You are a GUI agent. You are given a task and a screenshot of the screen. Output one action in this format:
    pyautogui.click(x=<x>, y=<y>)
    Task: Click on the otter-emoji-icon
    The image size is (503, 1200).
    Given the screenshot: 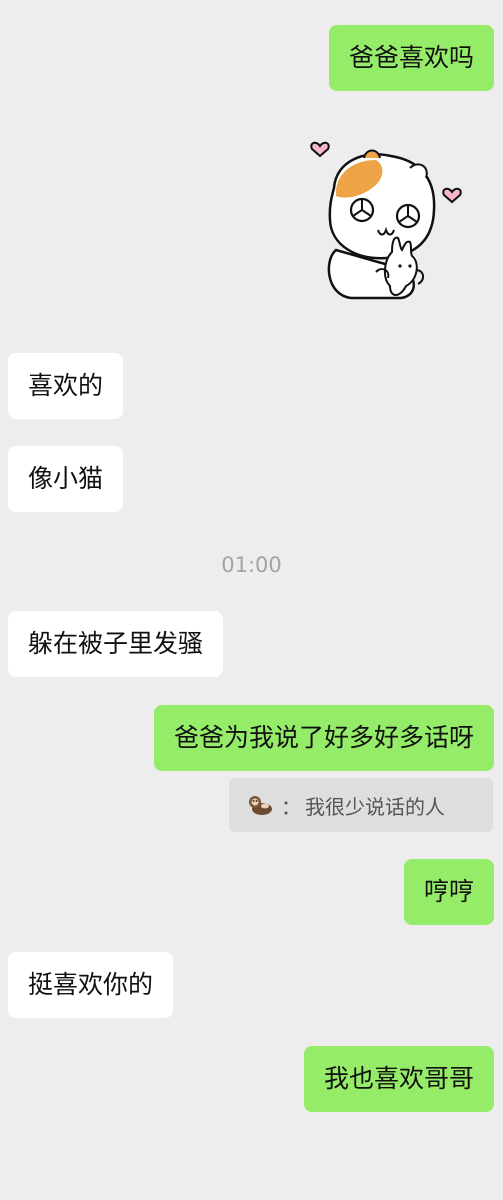 What is the action you would take?
    pyautogui.click(x=260, y=805)
    